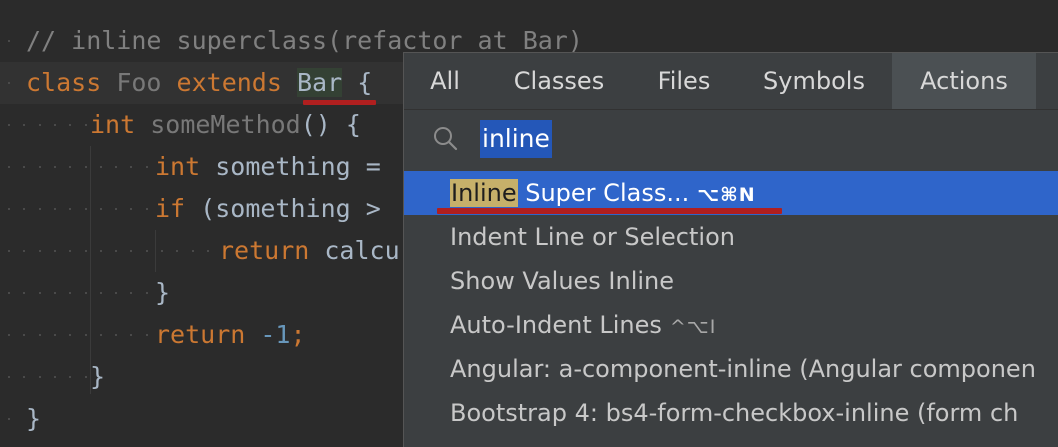 The width and height of the screenshot is (1058, 447). What do you see at coordinates (559, 81) in the screenshot?
I see `tab-classes: Classes` at bounding box center [559, 81].